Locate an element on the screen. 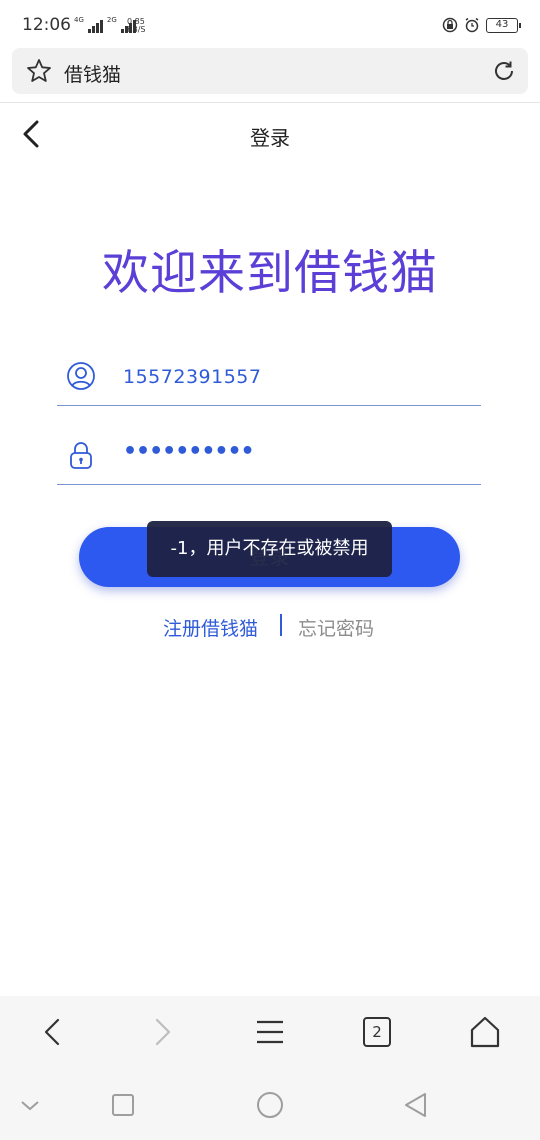 The image size is (540, 1140). error-toast: -1，用户不存在或被禁用 is located at coordinates (269, 549).